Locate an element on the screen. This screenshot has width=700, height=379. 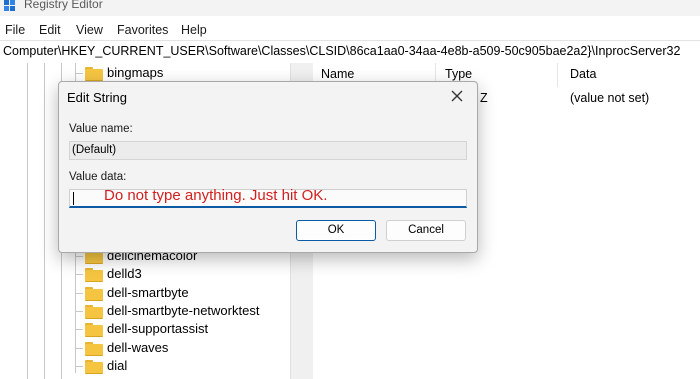
column-divider is located at coordinates (557, 75).